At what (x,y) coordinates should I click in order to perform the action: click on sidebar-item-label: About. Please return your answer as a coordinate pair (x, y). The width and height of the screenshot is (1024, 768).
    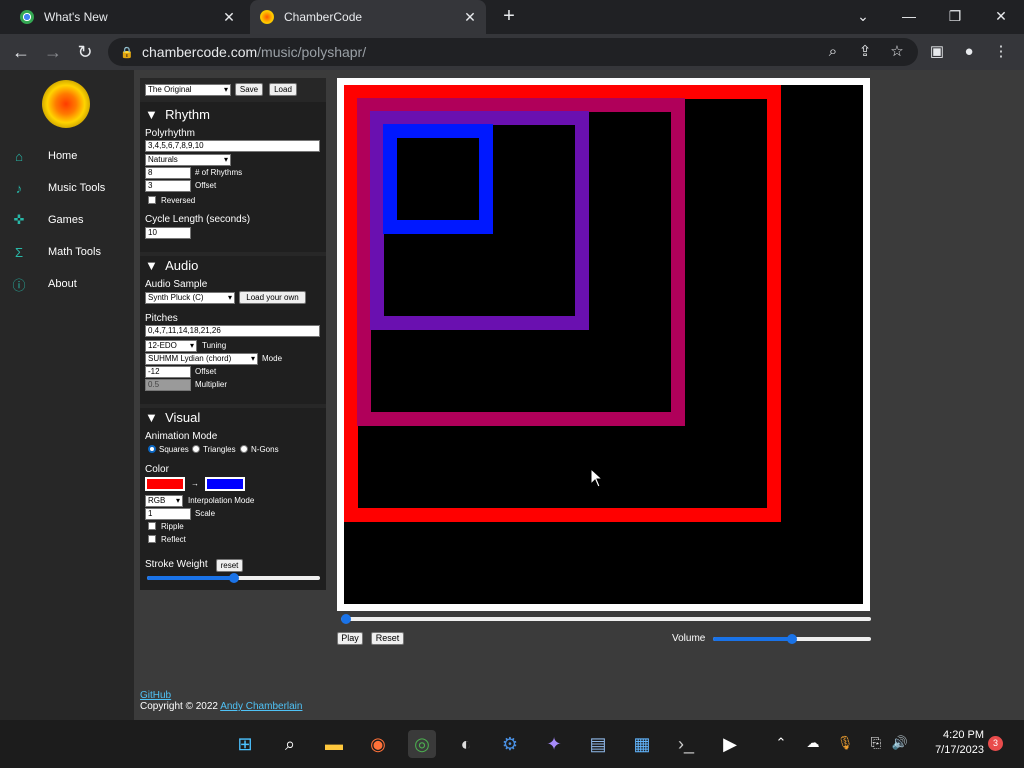
    Looking at the image, I should click on (62, 284).